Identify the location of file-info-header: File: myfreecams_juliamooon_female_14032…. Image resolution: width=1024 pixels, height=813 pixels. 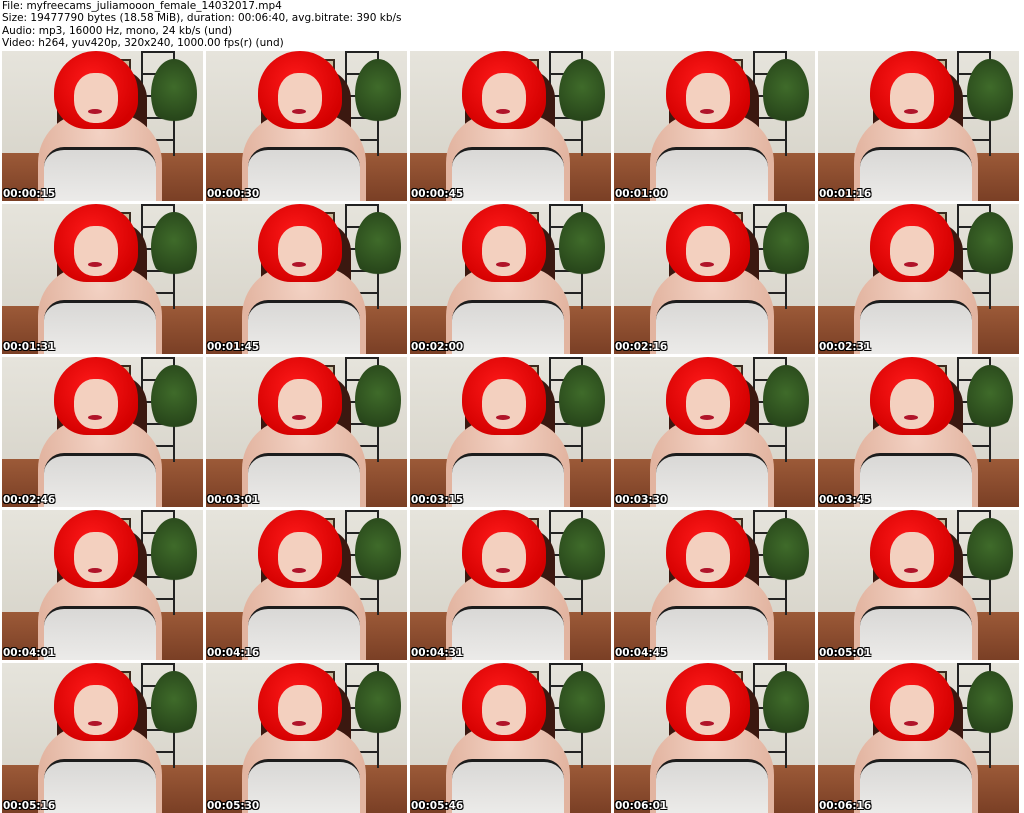
(202, 25).